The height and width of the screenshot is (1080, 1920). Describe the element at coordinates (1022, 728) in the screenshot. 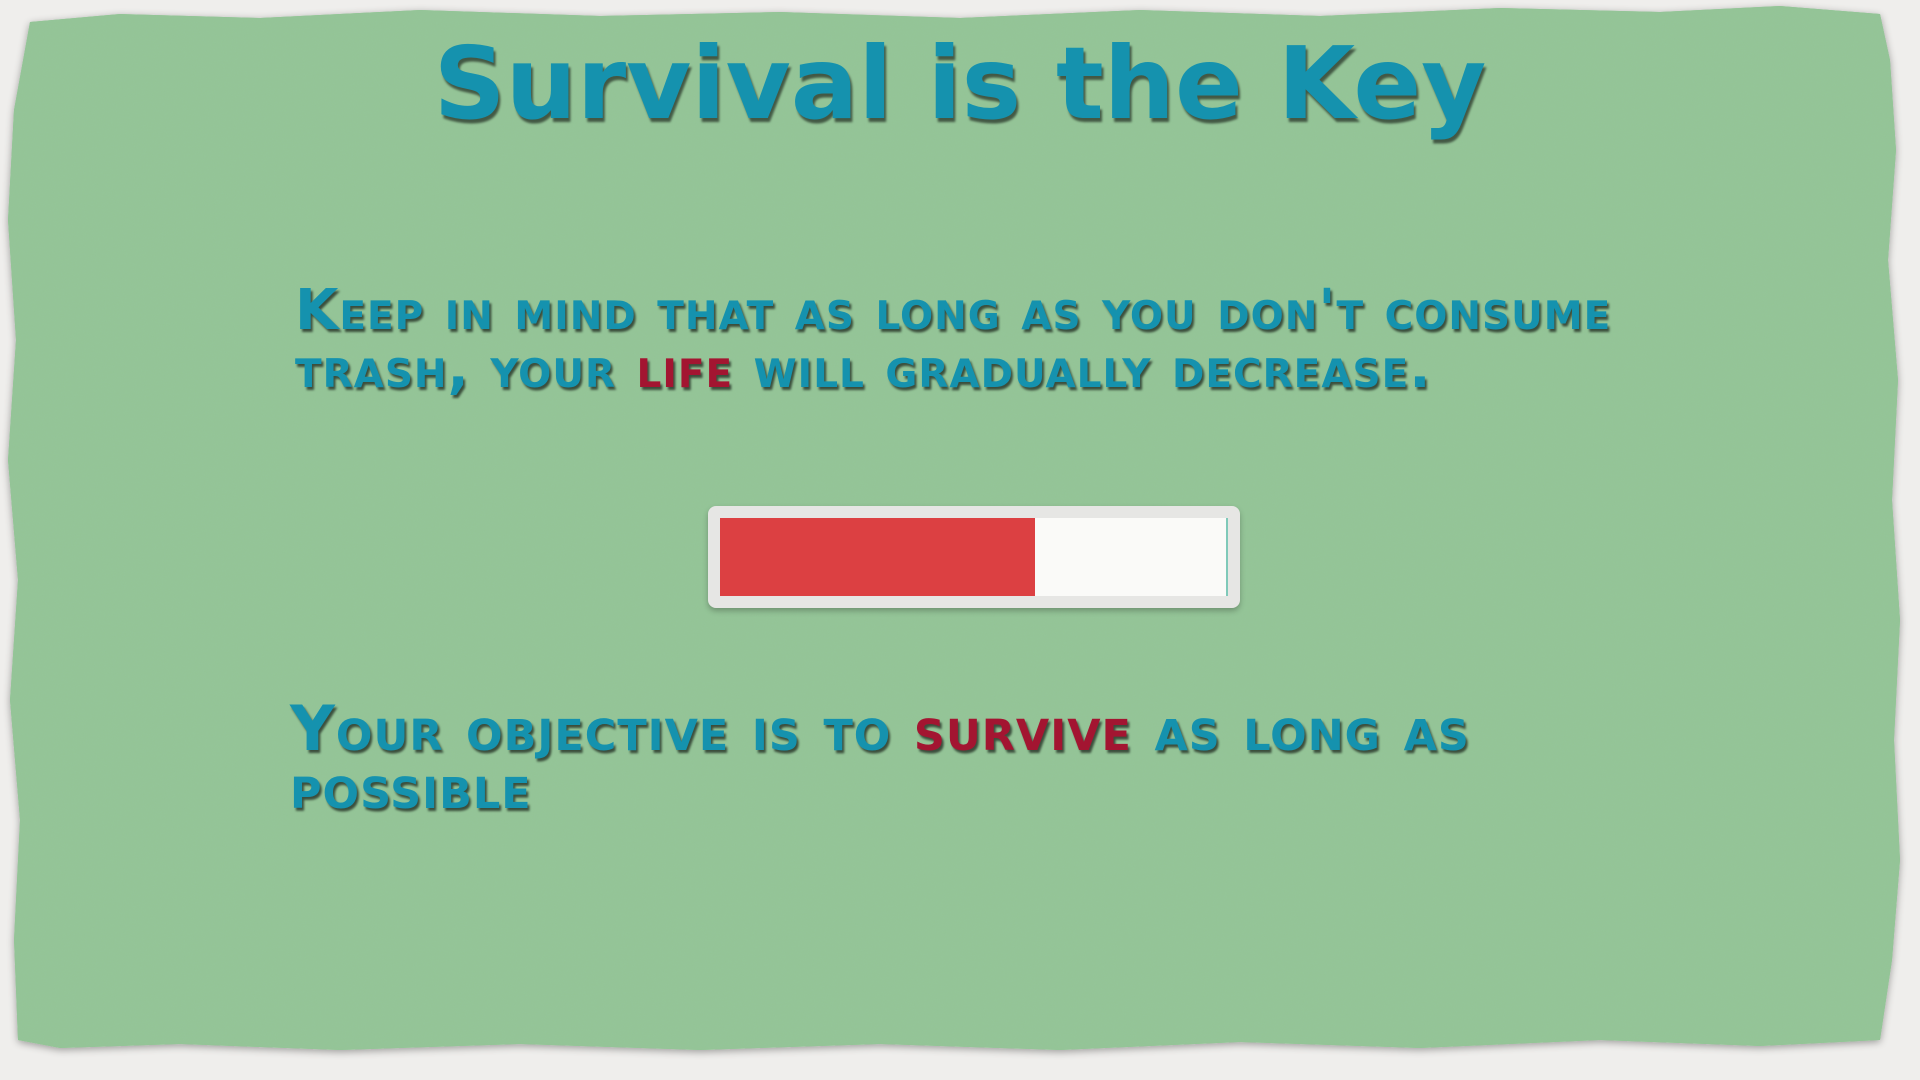

I see `survive-keyword: survive` at that location.